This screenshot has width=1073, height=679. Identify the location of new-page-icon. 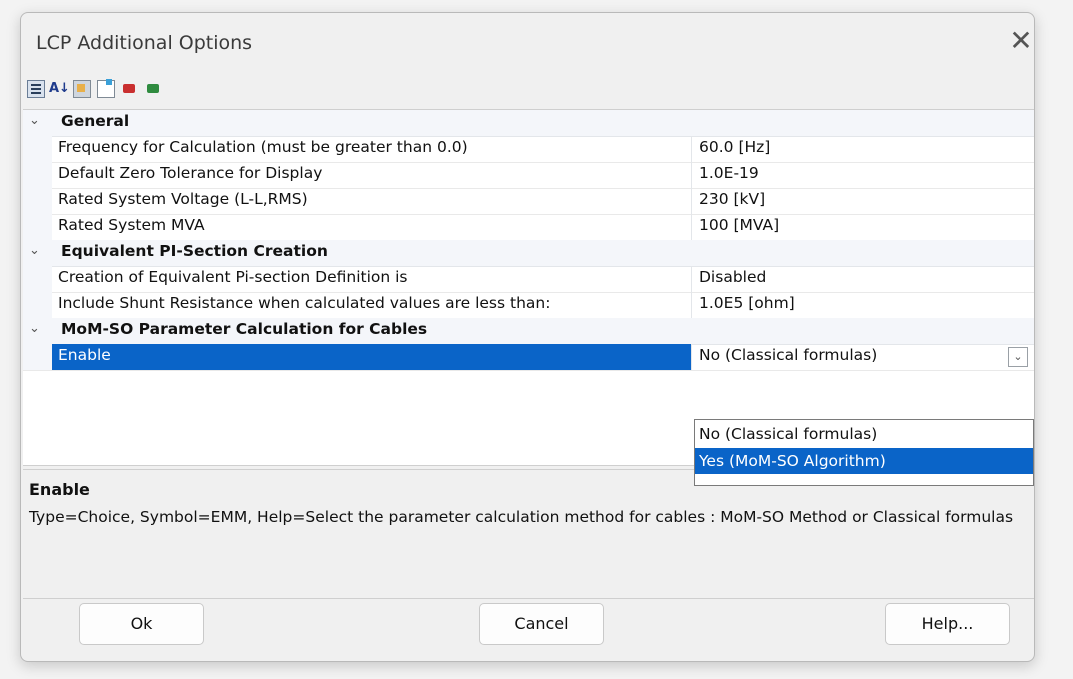
(106, 88).